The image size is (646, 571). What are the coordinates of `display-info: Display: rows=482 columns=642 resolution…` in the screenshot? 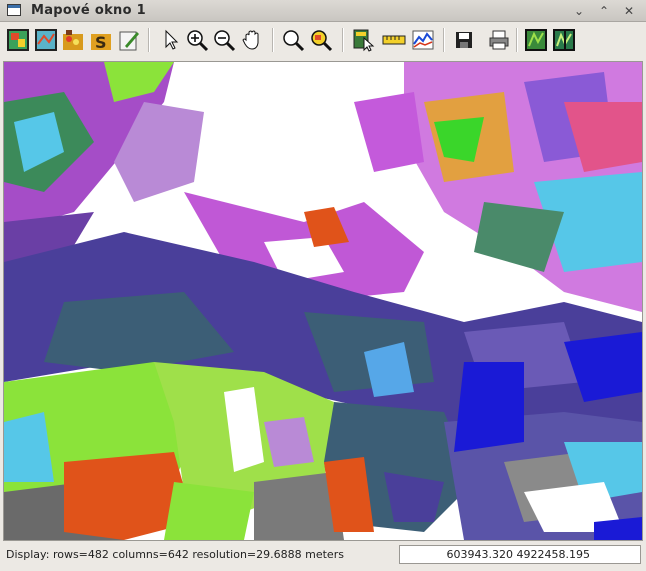 It's located at (175, 554).